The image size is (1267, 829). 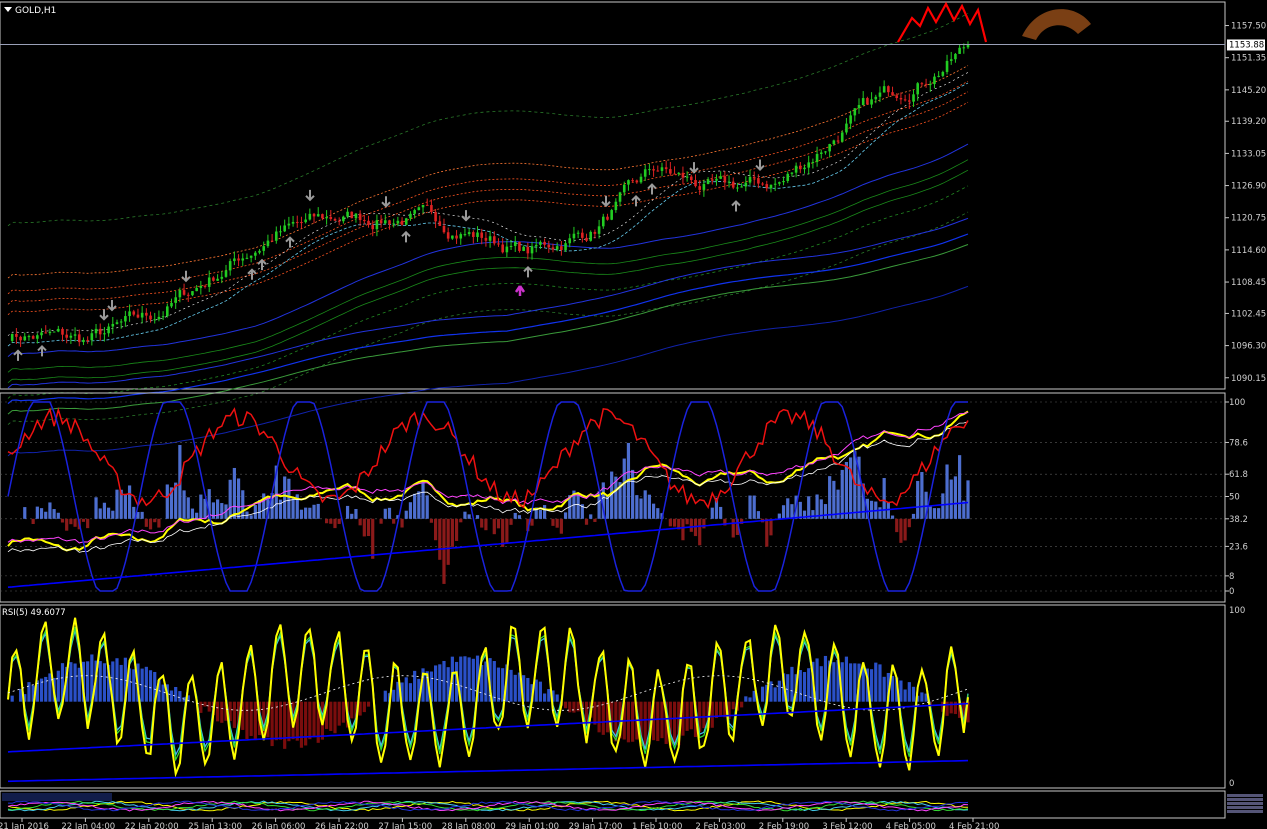 I want to click on time-tick-label: 2 Feb 03:00, so click(x=720, y=825).